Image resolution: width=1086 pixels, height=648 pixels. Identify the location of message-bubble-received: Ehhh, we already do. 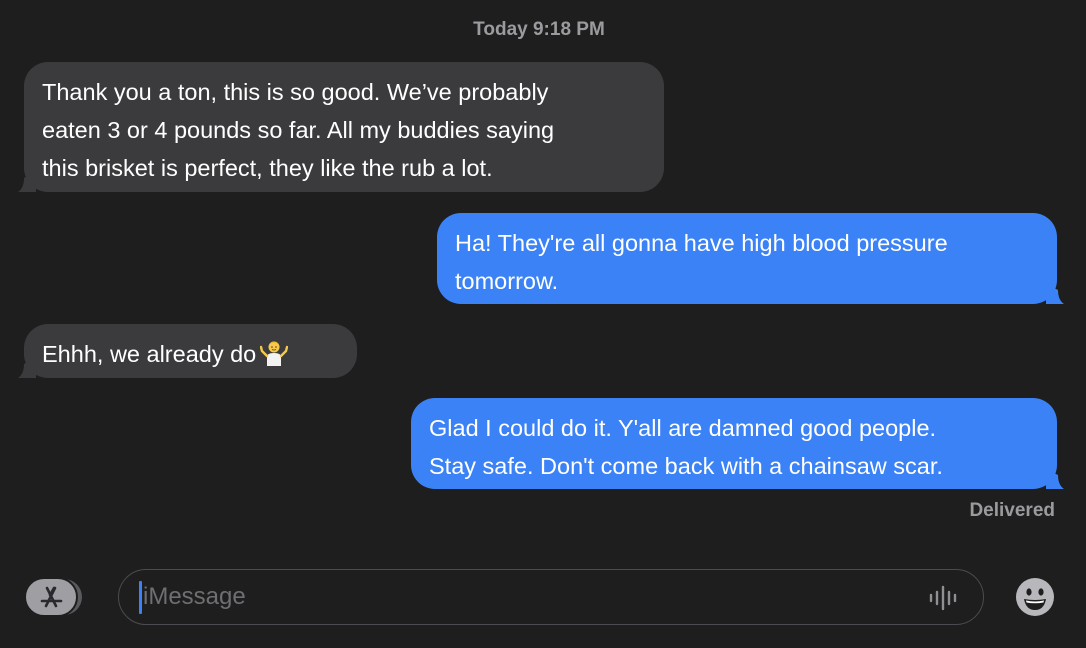
(187, 351).